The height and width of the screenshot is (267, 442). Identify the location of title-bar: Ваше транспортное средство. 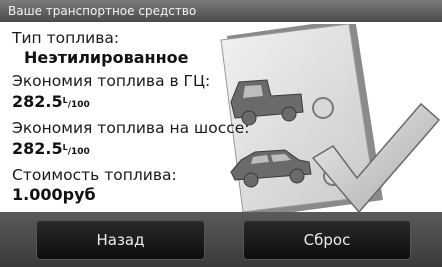
(221, 11).